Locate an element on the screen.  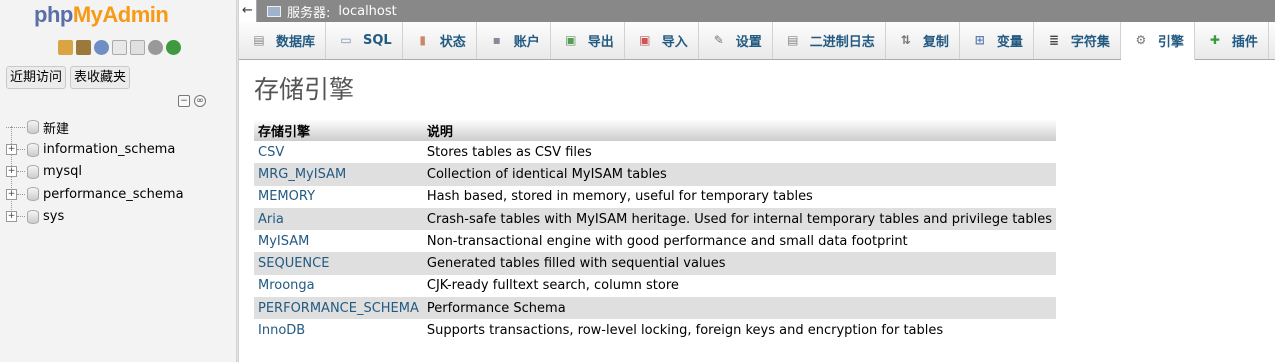
column-header-description: 说明 is located at coordinates (739, 130).